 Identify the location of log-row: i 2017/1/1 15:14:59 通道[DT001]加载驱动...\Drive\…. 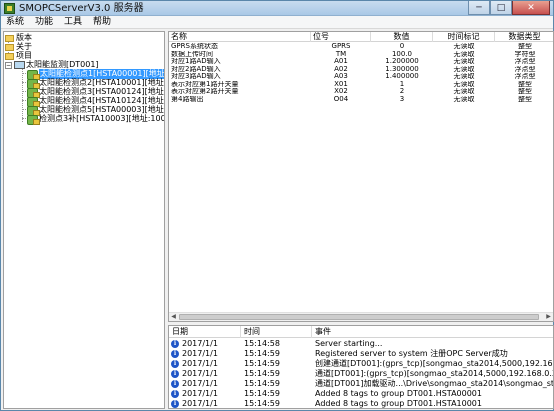
(361, 384).